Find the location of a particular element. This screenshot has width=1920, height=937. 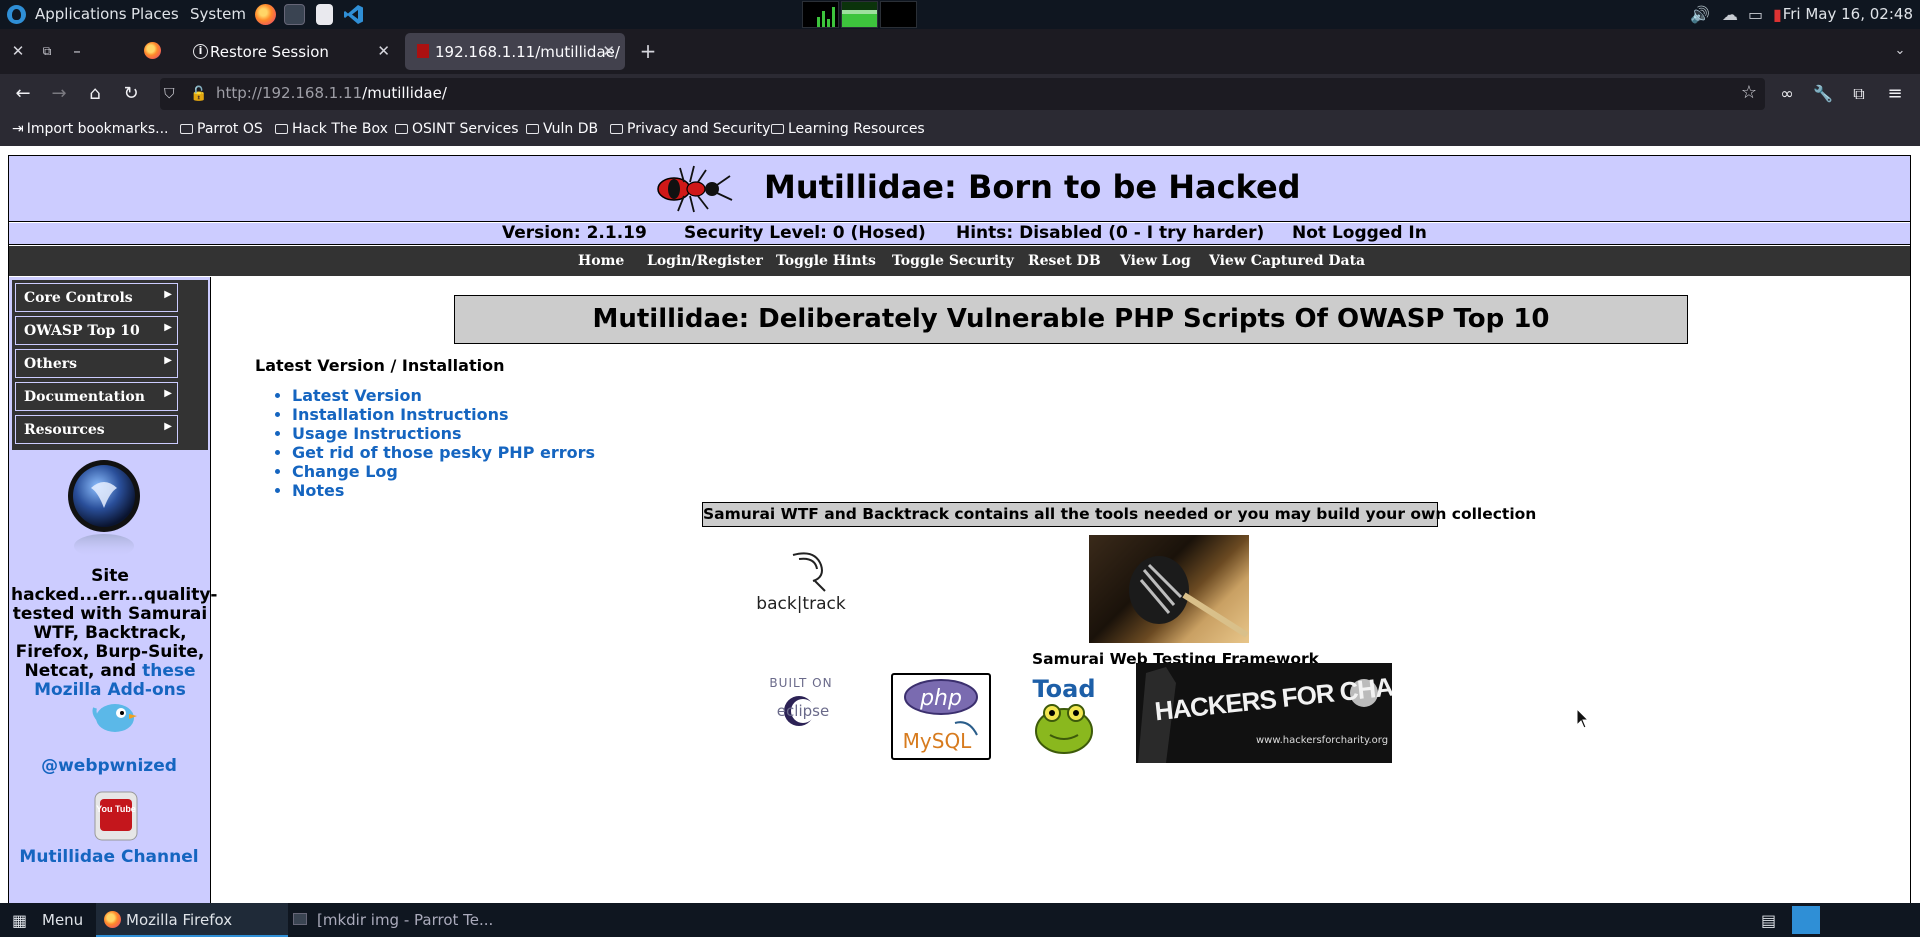

site-header: Mutillidae: Born to be Hacked is located at coordinates (959, 189).